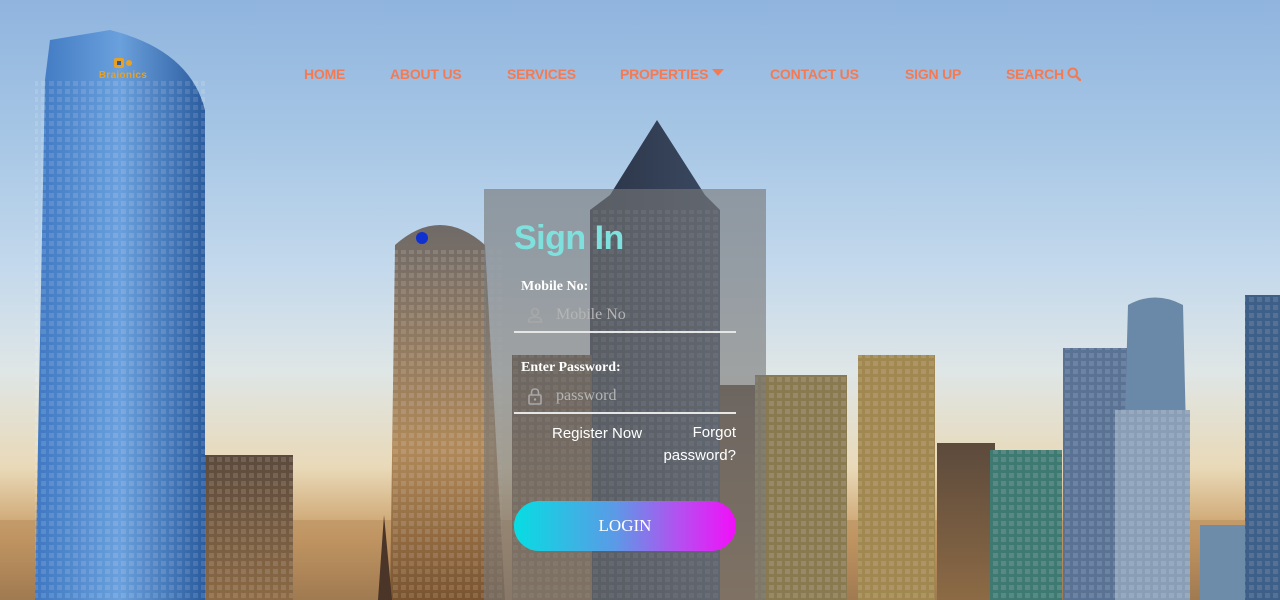 This screenshot has height=600, width=1280. I want to click on mobile-input, so click(641, 315).